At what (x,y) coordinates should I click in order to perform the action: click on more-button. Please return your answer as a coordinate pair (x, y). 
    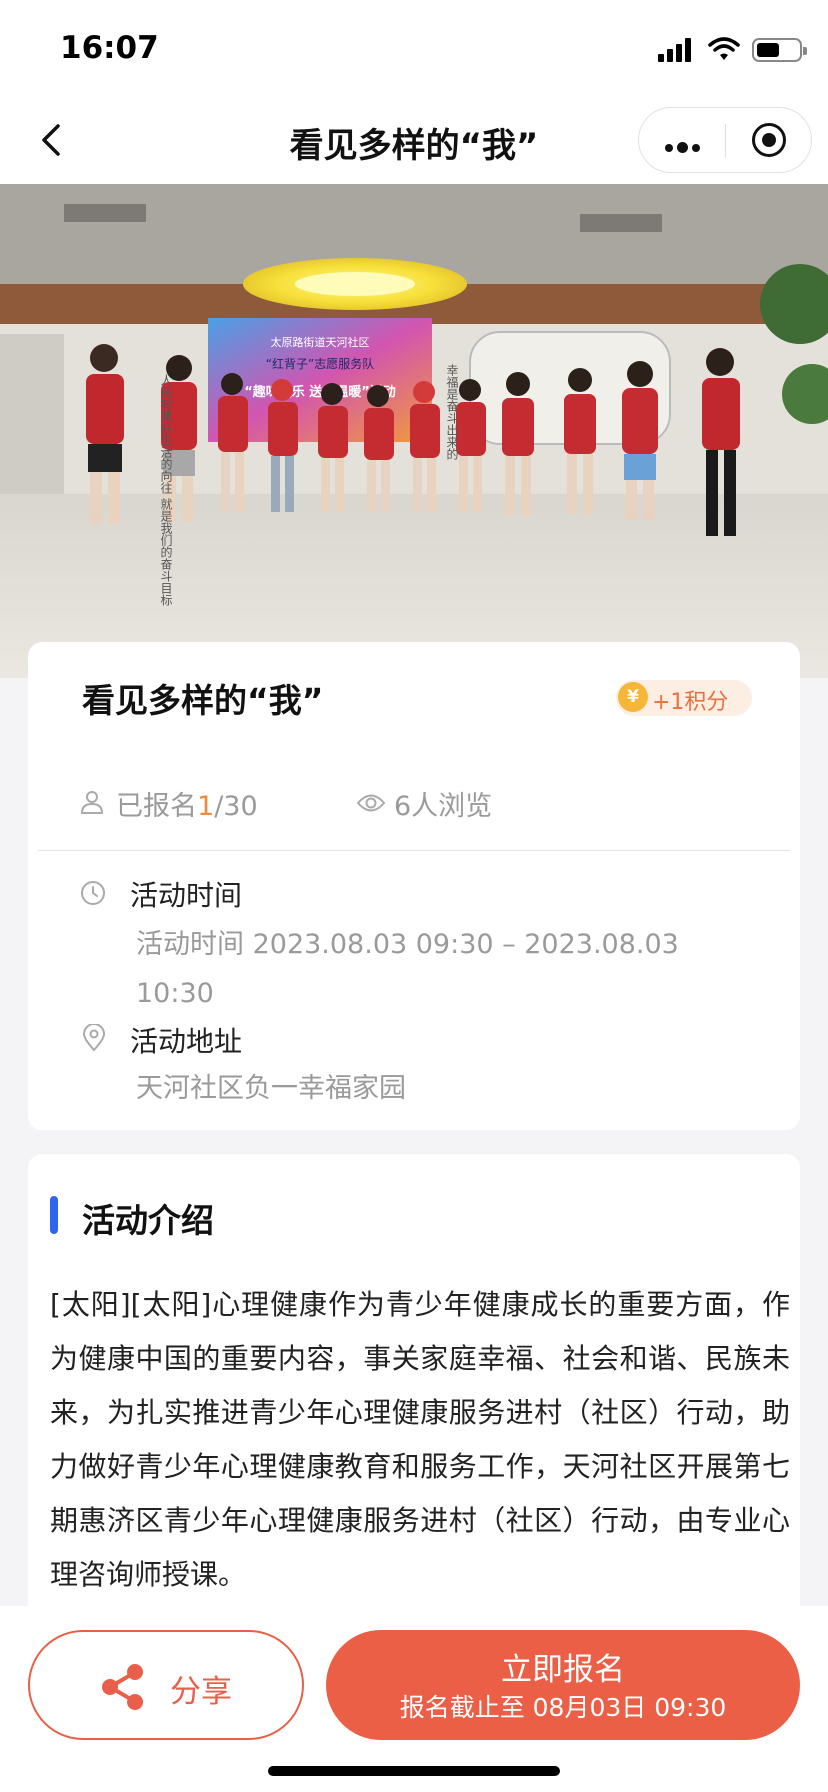
    Looking at the image, I should click on (682, 140).